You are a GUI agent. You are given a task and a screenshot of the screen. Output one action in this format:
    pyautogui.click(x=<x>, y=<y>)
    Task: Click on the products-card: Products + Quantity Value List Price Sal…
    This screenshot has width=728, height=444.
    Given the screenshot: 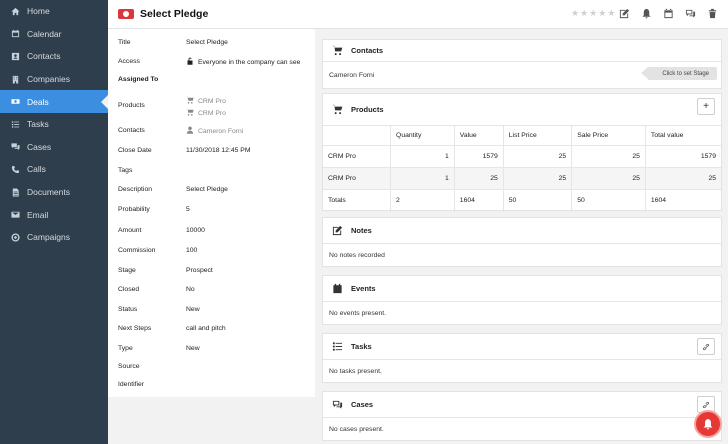 What is the action you would take?
    pyautogui.click(x=522, y=152)
    